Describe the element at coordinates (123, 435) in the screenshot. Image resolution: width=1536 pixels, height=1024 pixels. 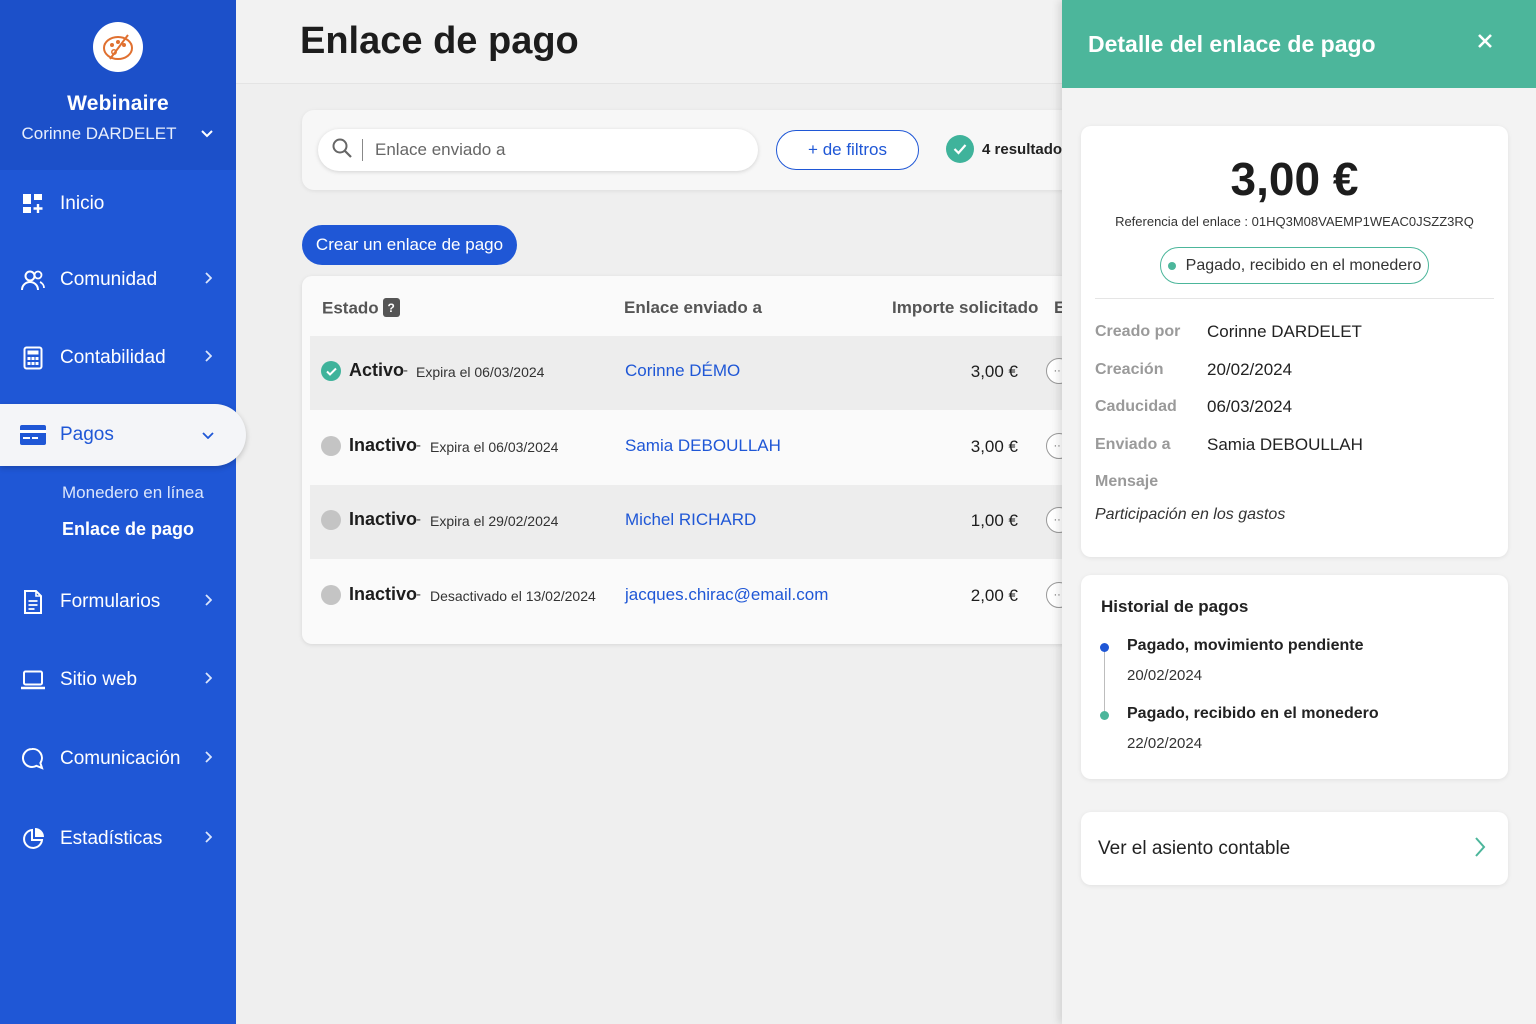
I see `sidebar-item-pagos: Pagos` at that location.